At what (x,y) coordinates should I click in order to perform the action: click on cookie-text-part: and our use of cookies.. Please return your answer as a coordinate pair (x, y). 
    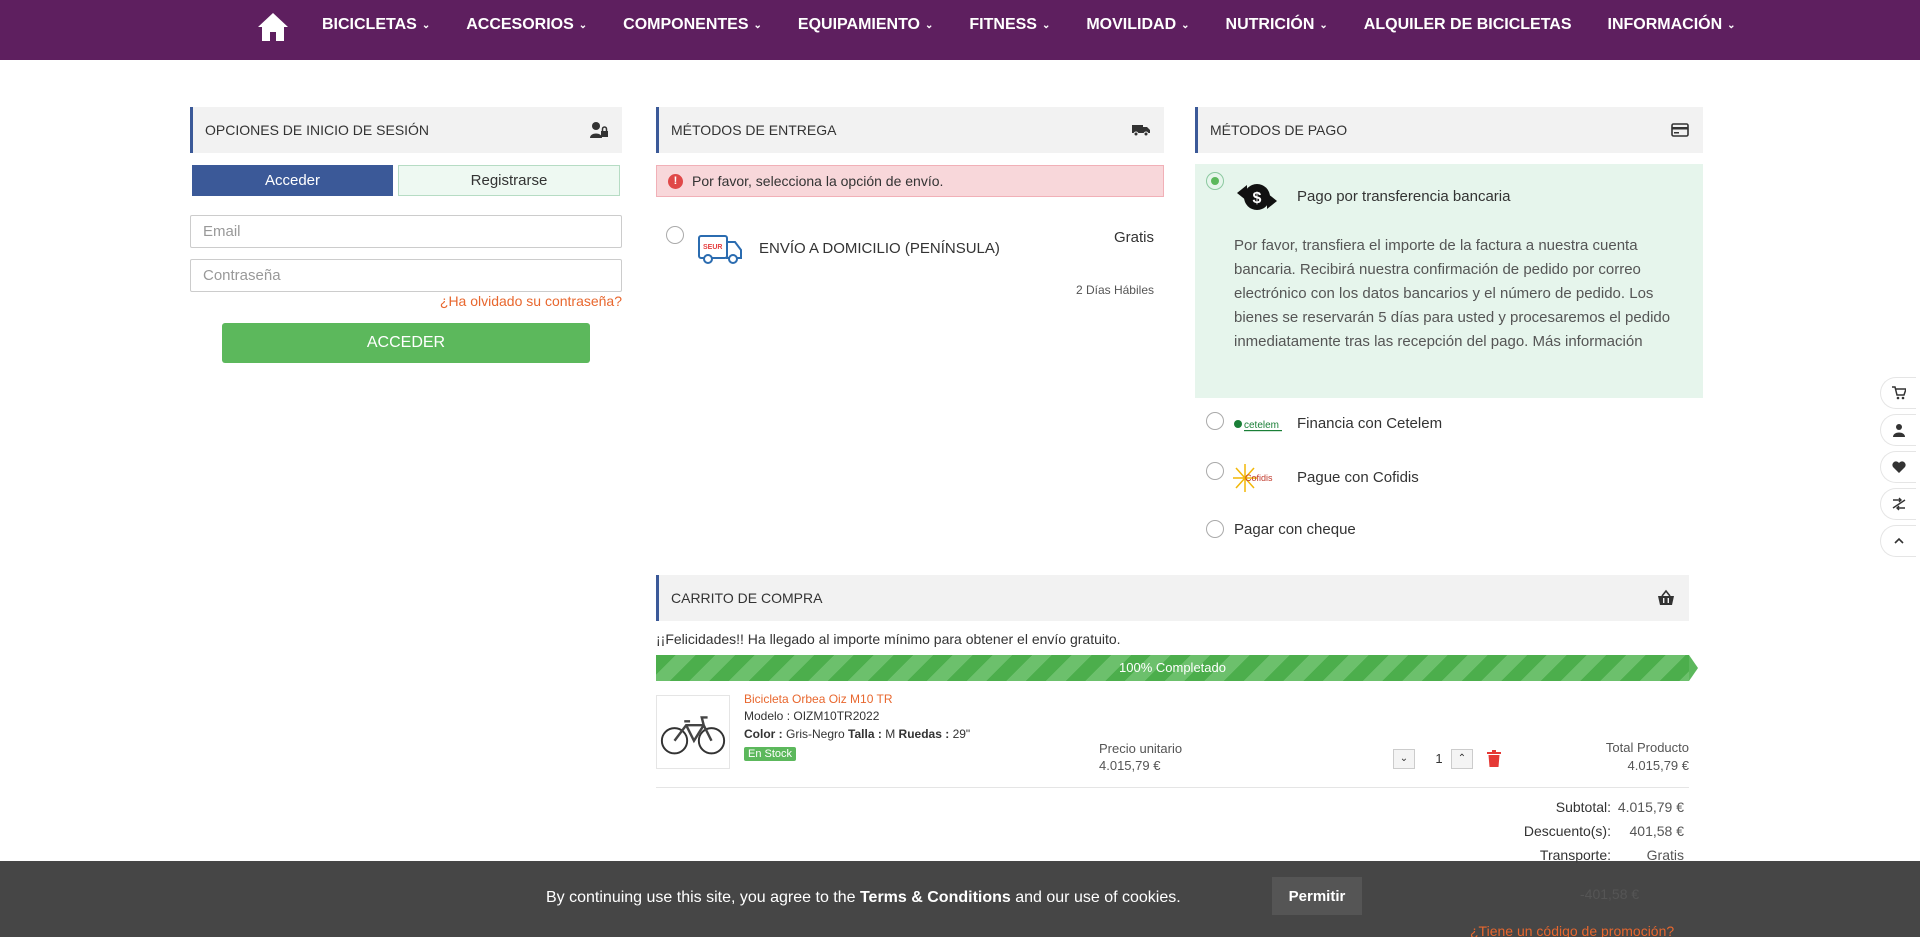
    Looking at the image, I should click on (1095, 897).